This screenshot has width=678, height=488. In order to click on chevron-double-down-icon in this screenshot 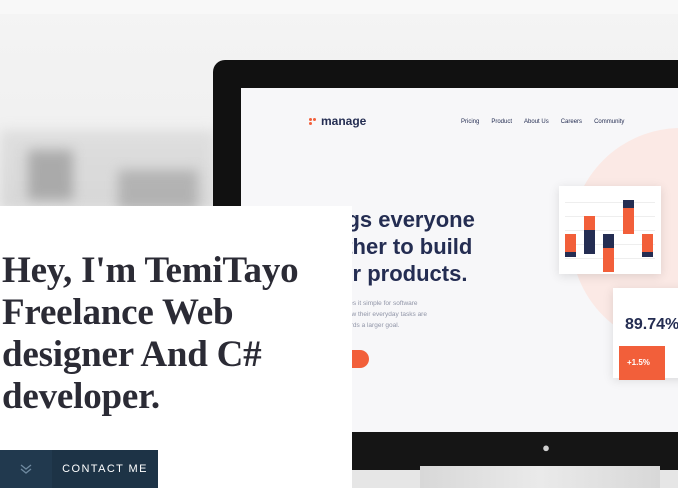, I will do `click(26, 469)`.